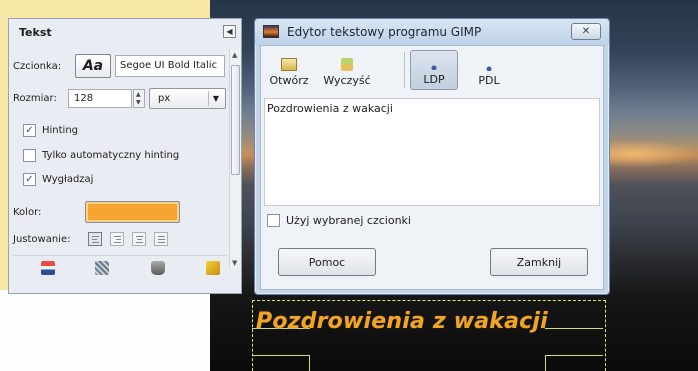 This screenshot has width=698, height=371. What do you see at coordinates (402, 321) in the screenshot?
I see `canvas-text-layer: Pozdrowienia z wakacji` at bounding box center [402, 321].